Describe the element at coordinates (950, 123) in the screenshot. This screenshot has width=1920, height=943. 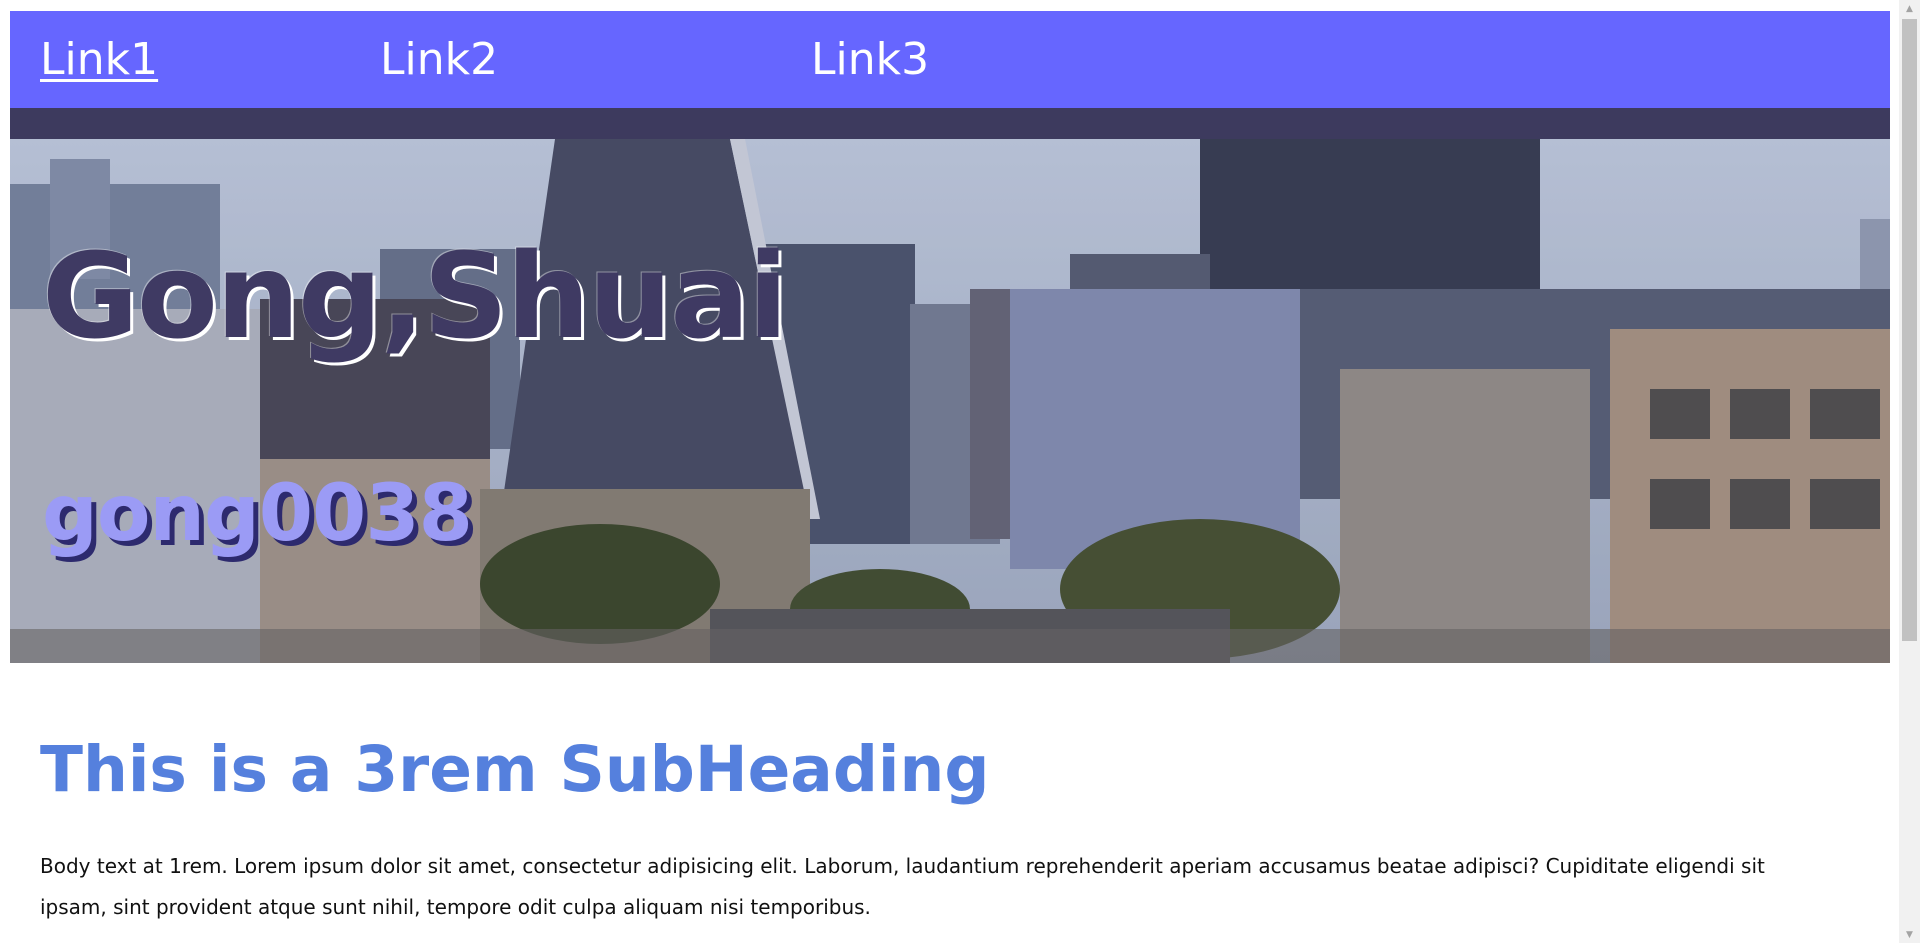
I see `nav-divider-bar` at that location.